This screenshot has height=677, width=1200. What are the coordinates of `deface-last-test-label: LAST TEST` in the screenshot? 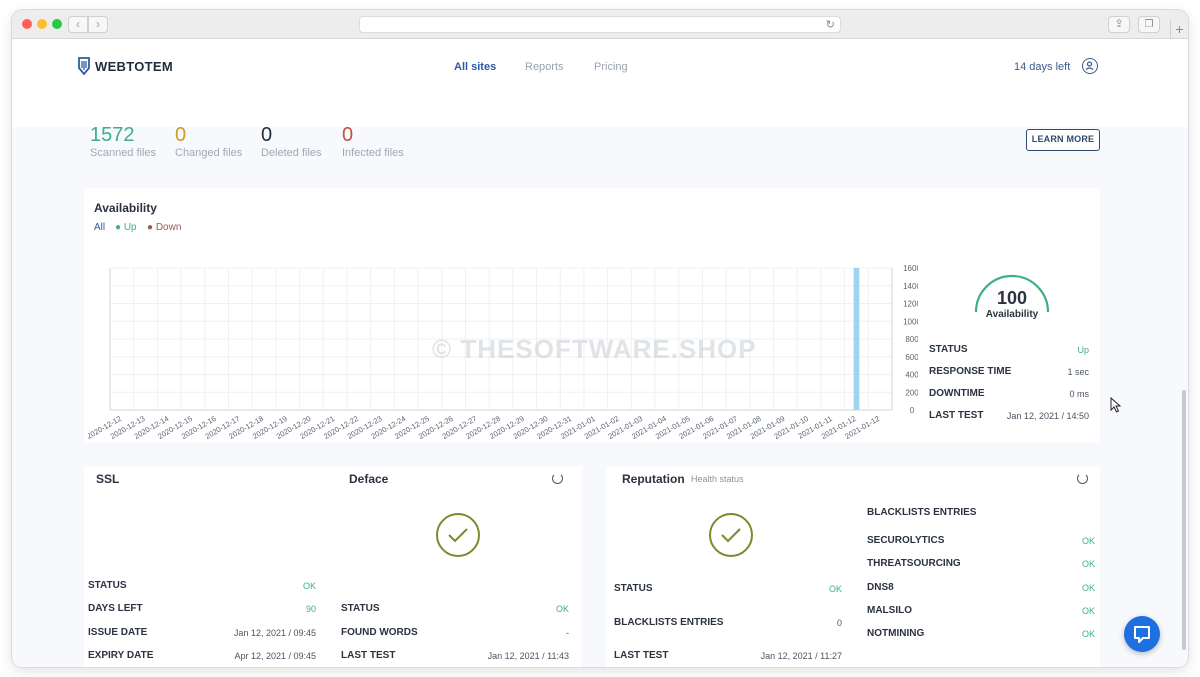 It's located at (368, 655).